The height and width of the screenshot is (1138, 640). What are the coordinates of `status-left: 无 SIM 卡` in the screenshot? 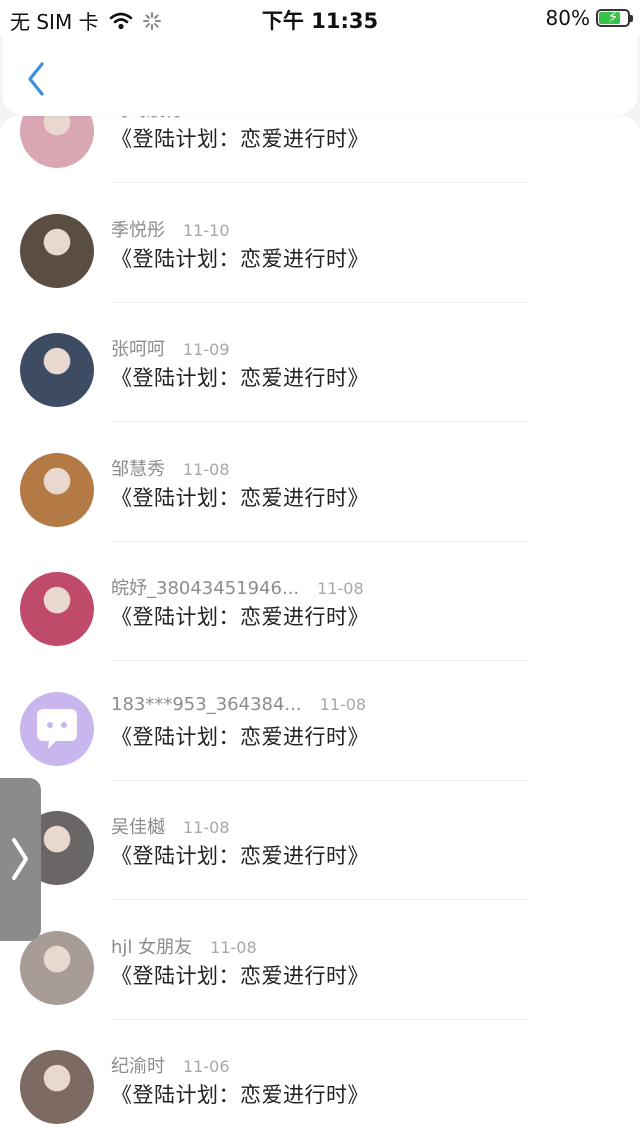 It's located at (85, 20).